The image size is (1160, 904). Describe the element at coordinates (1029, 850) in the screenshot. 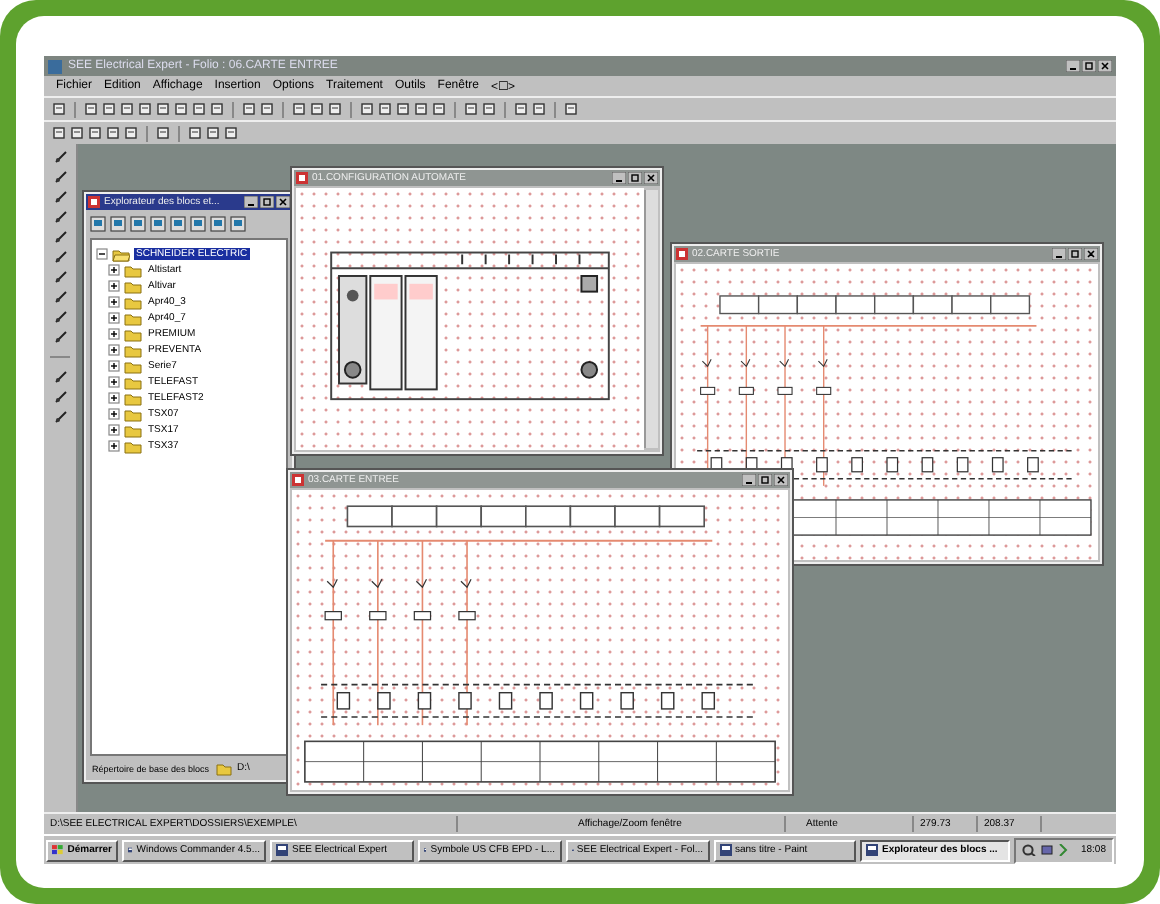

I see `magnifier-icon` at that location.